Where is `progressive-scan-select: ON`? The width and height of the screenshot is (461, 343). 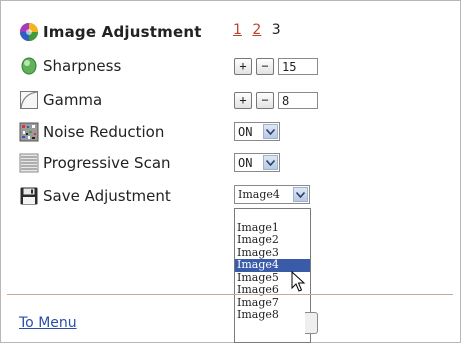 progressive-scan-select: ON is located at coordinates (257, 162).